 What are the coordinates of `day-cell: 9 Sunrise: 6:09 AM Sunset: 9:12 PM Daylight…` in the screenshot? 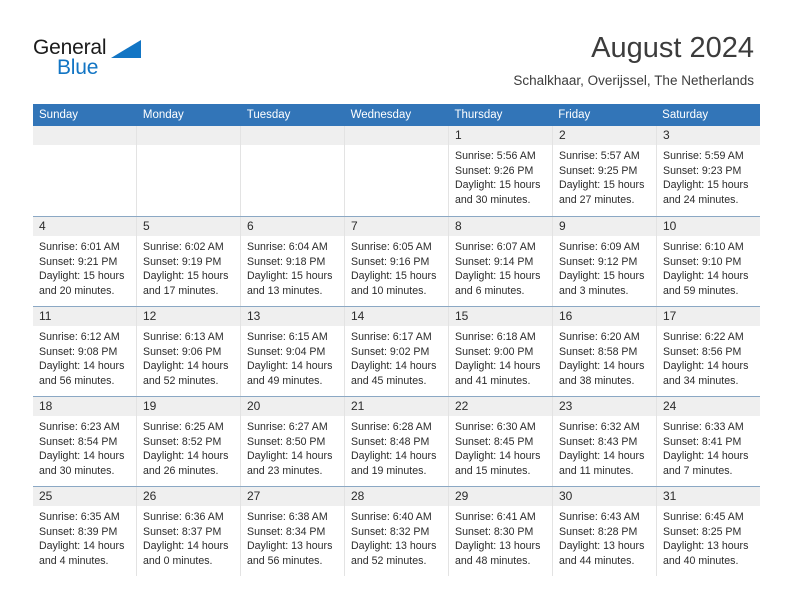 It's located at (604, 261).